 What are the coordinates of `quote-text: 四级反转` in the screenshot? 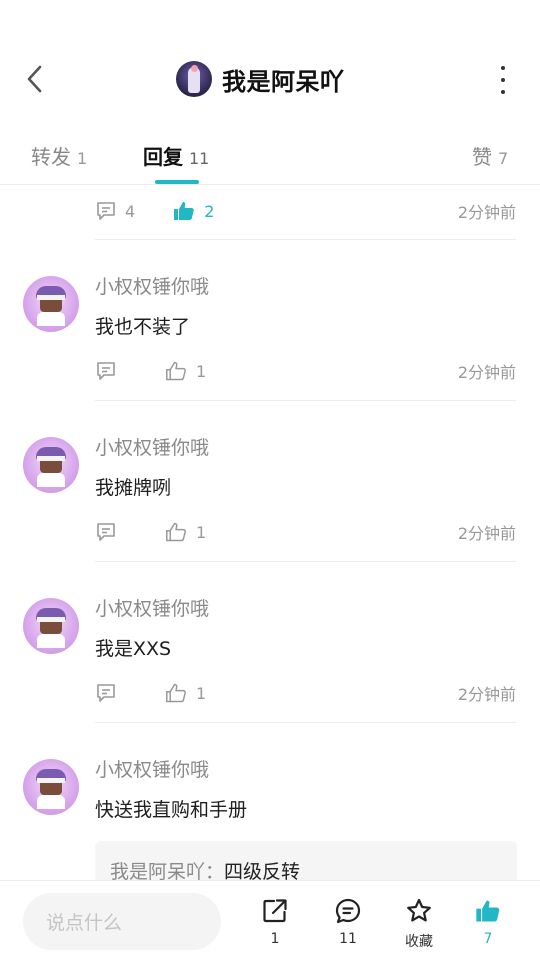 It's located at (262, 870).